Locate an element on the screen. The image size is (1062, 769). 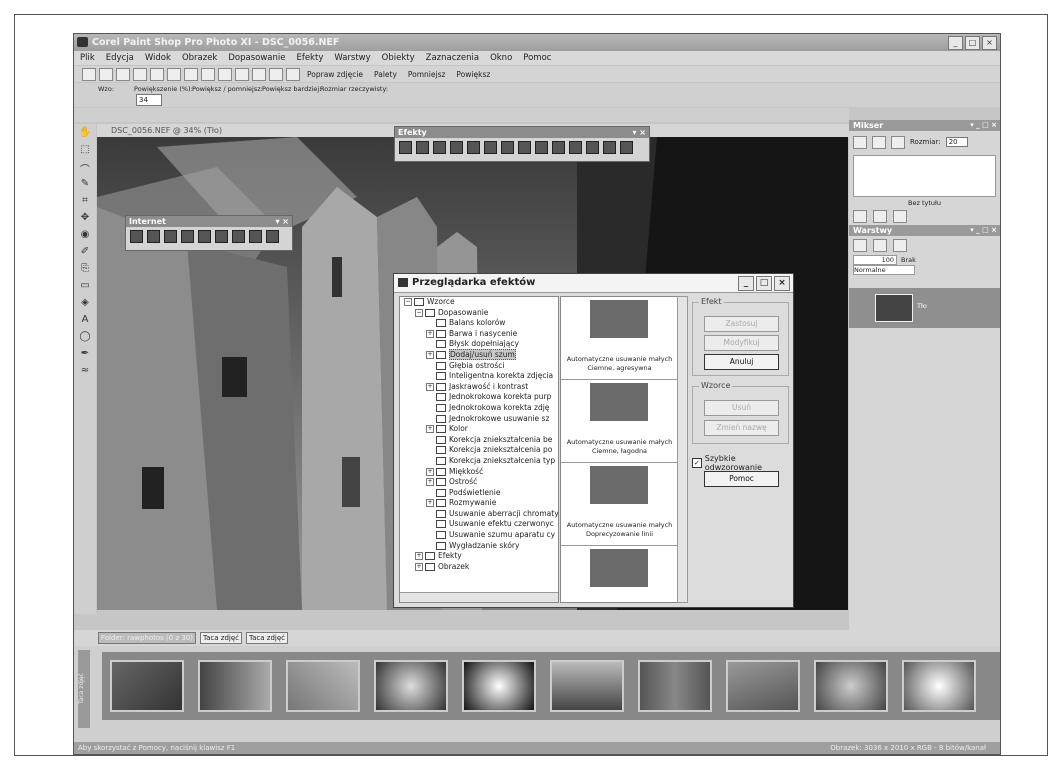
menu-pomoc: Pomoc is located at coordinates (537, 58).